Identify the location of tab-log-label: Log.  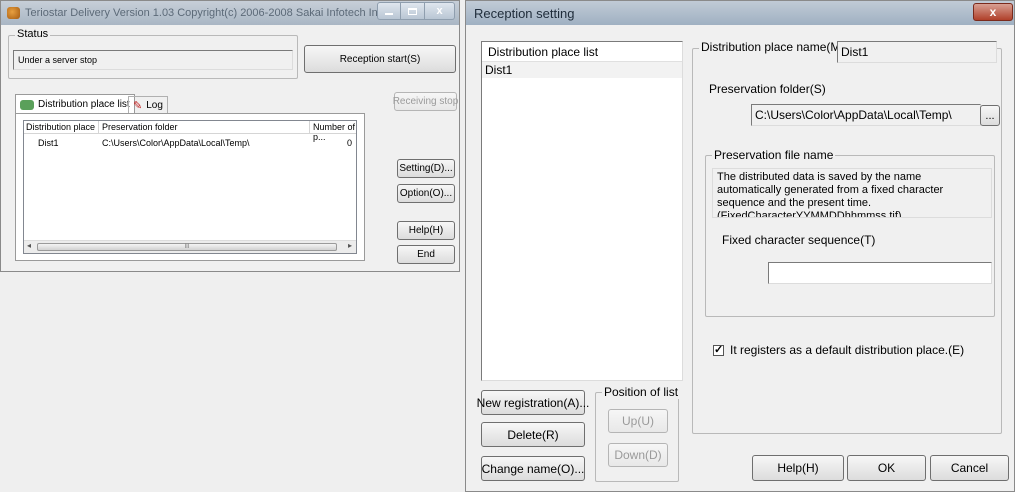
(154, 105).